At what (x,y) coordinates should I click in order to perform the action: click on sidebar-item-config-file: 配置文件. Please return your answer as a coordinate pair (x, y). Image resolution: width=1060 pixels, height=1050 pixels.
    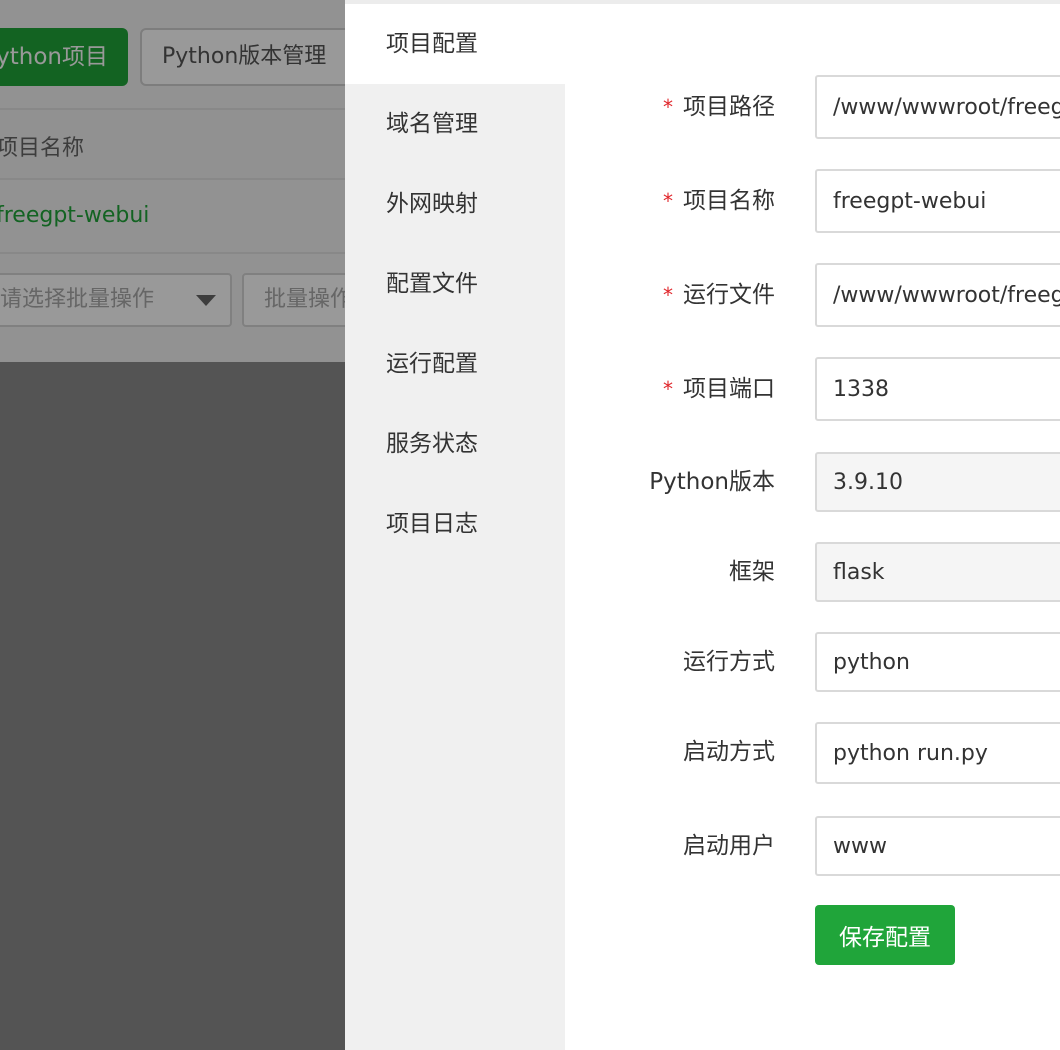
    Looking at the image, I should click on (455, 284).